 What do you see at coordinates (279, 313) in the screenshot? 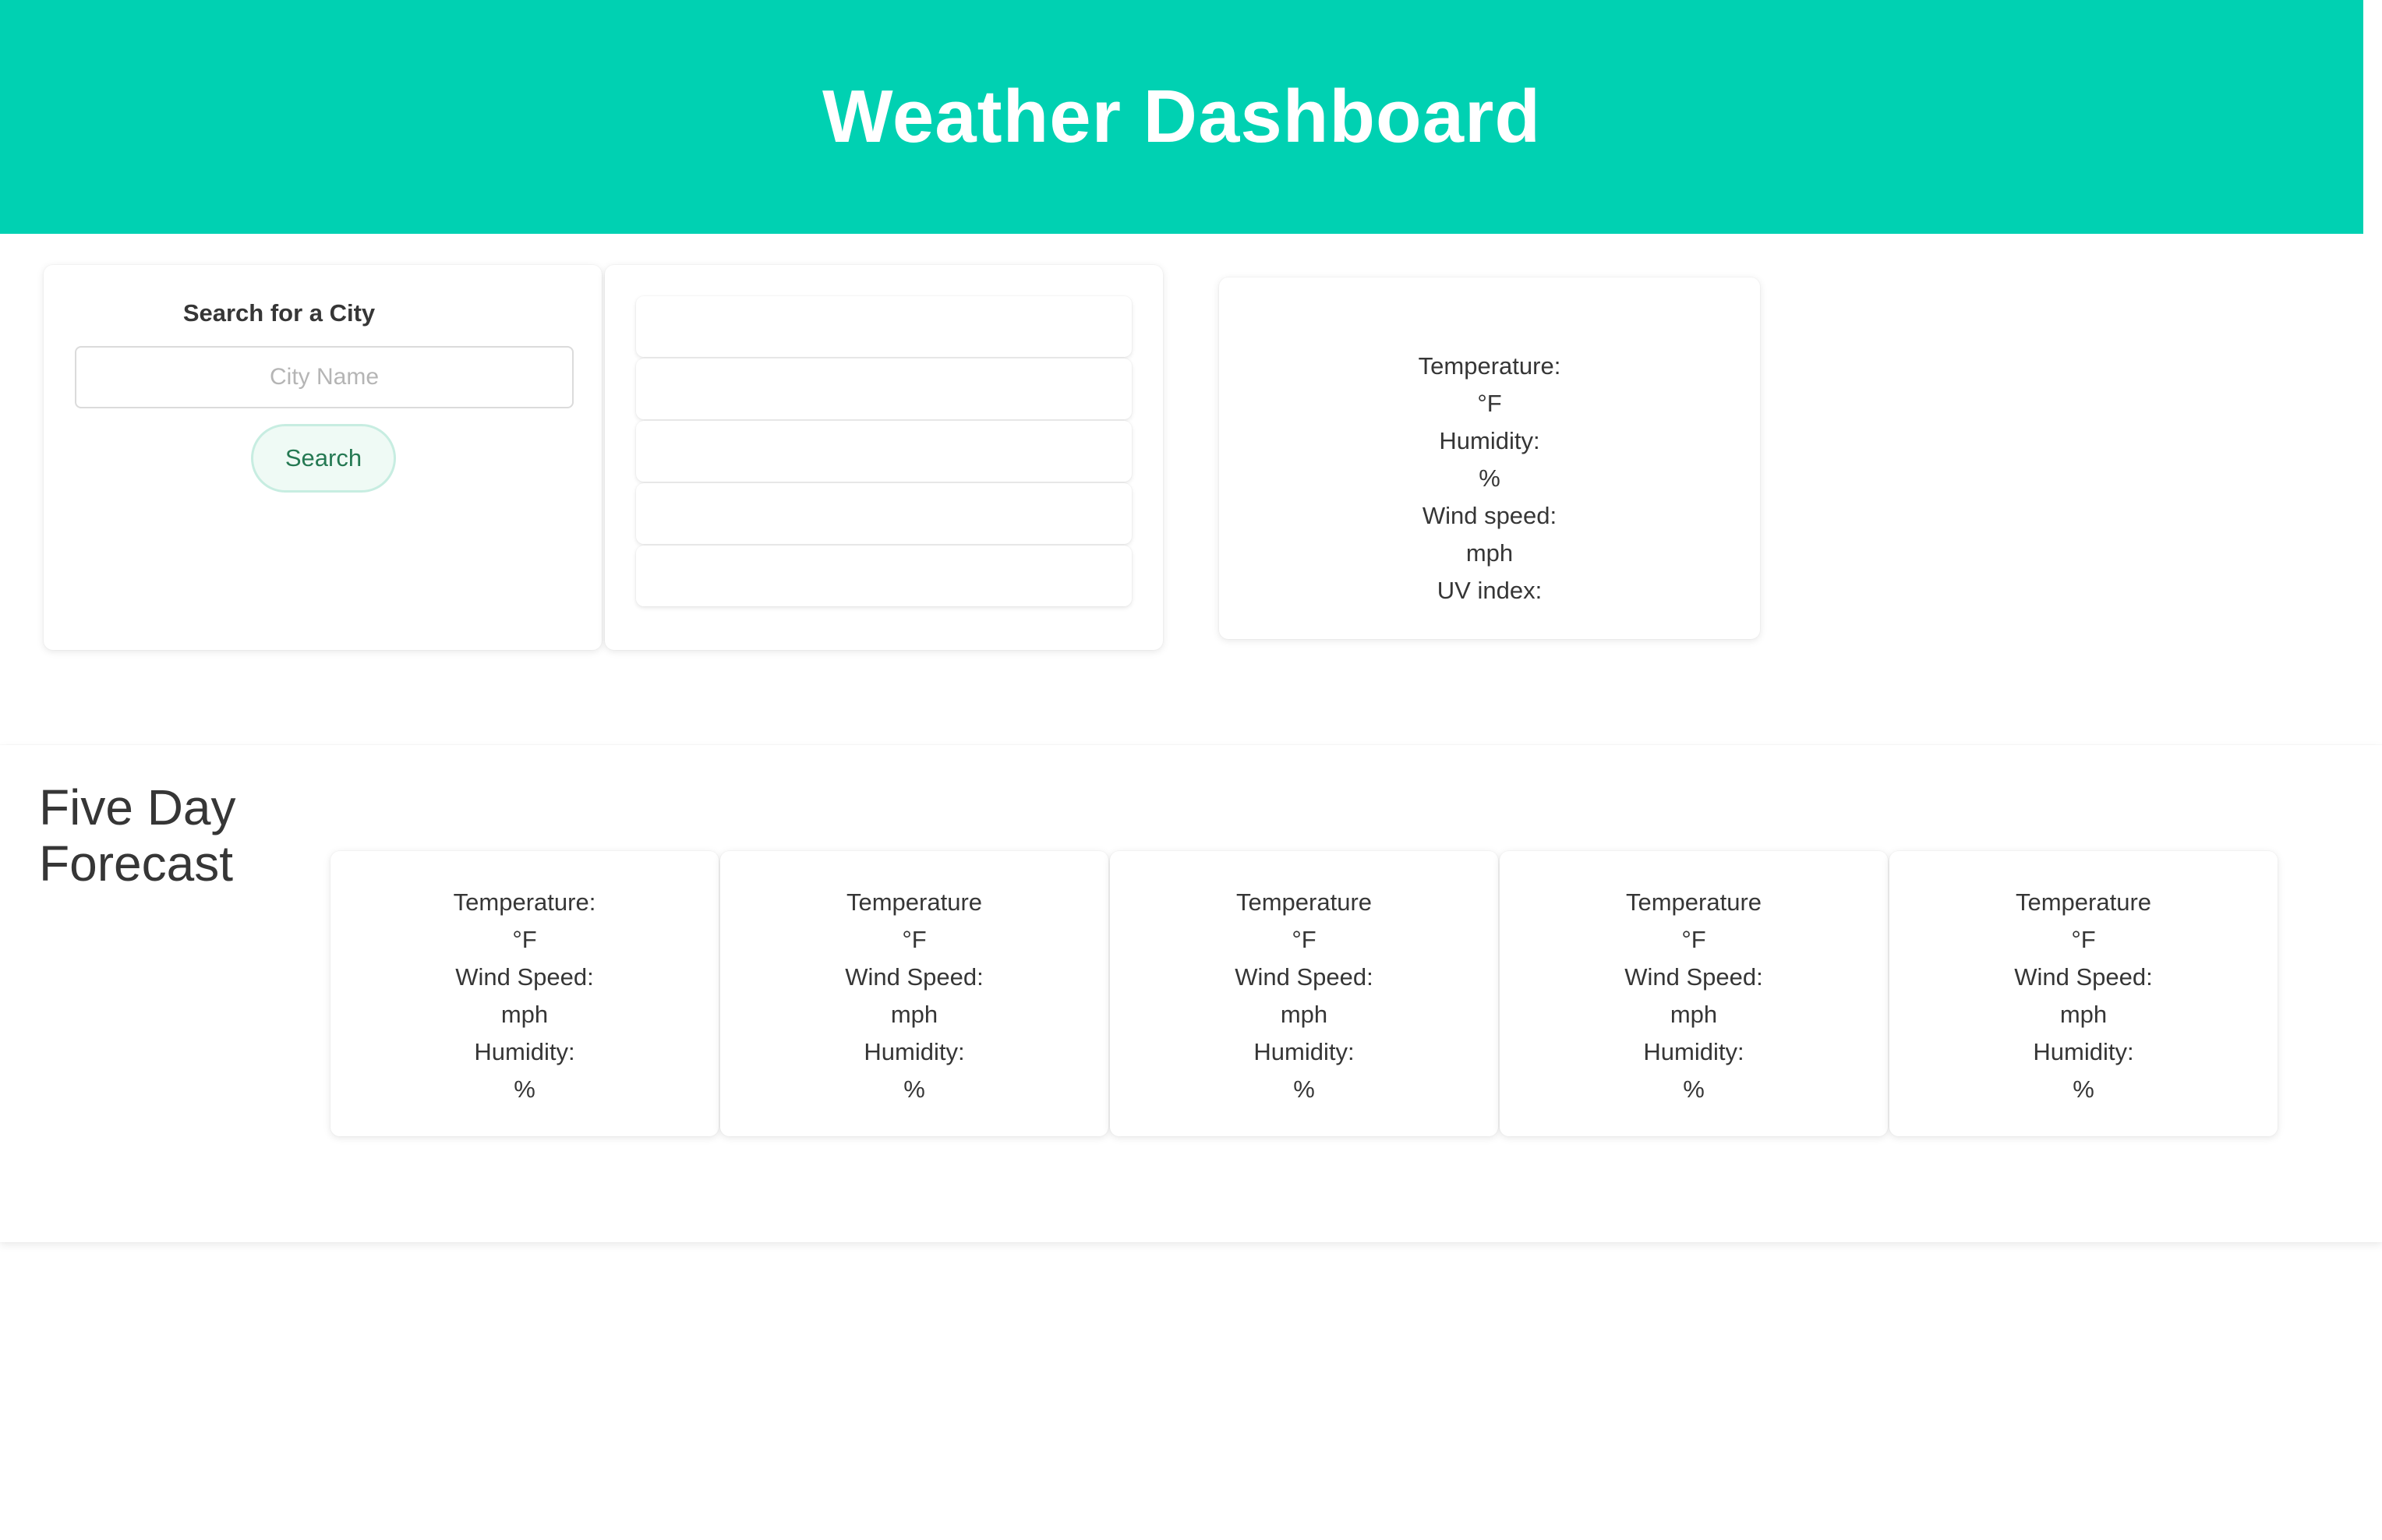
I see `search-title: Search for a City` at bounding box center [279, 313].